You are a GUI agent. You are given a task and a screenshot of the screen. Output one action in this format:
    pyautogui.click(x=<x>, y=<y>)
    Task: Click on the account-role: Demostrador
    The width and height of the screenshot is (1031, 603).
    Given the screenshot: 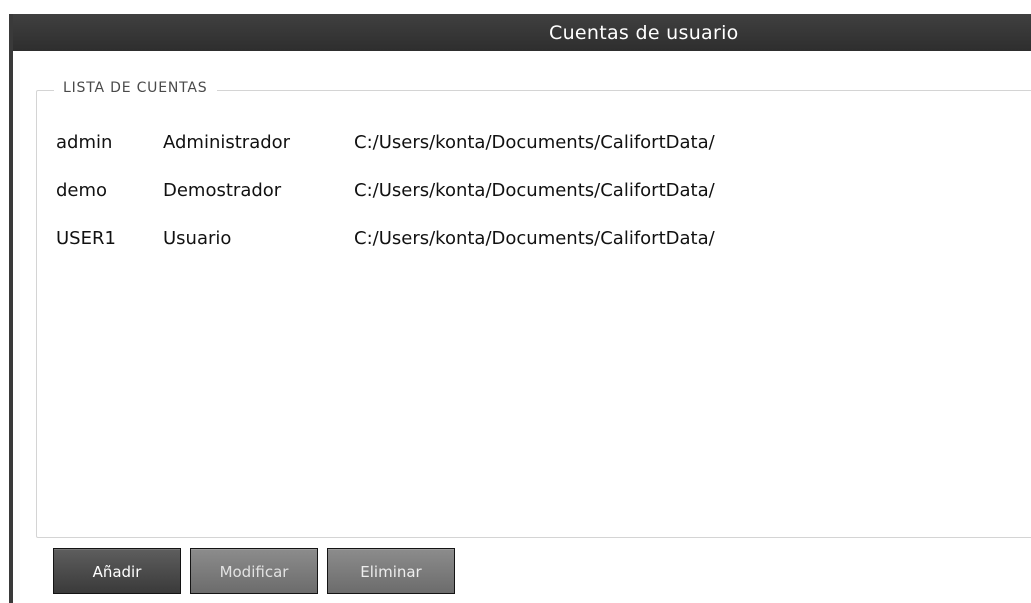 What is the action you would take?
    pyautogui.click(x=222, y=190)
    